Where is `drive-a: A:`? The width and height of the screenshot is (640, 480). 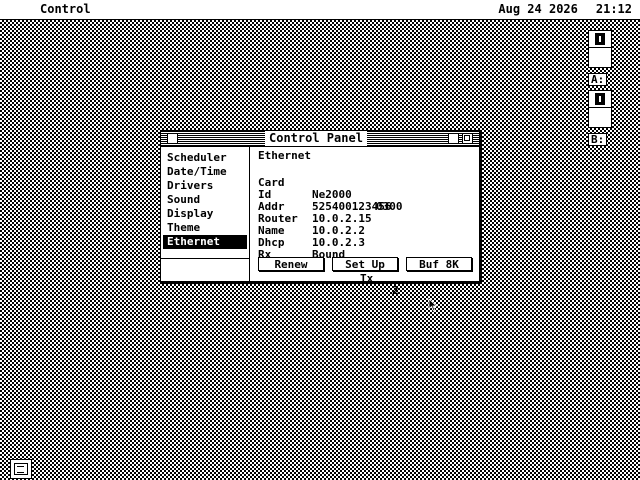 drive-a: A: is located at coordinates (600, 58).